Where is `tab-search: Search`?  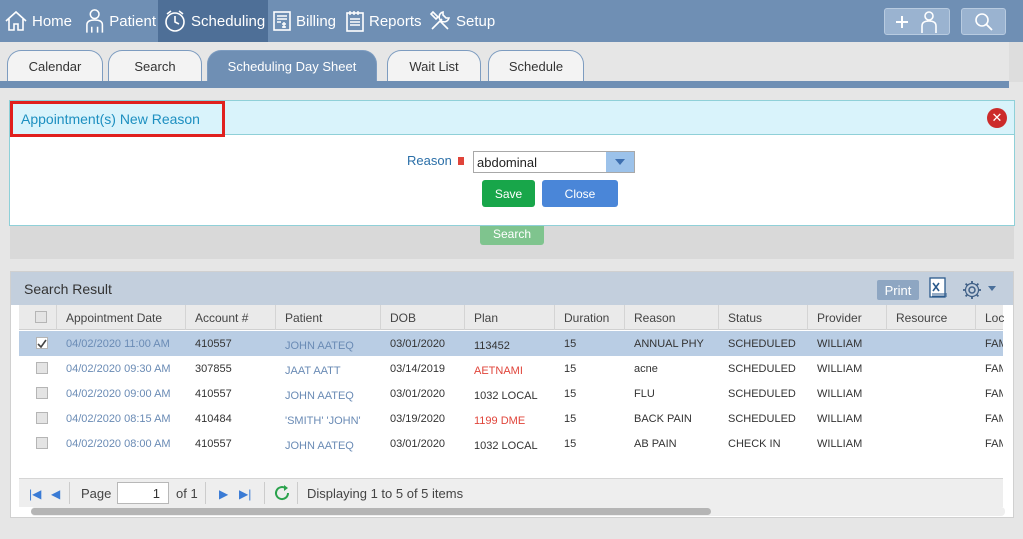 tab-search: Search is located at coordinates (155, 65).